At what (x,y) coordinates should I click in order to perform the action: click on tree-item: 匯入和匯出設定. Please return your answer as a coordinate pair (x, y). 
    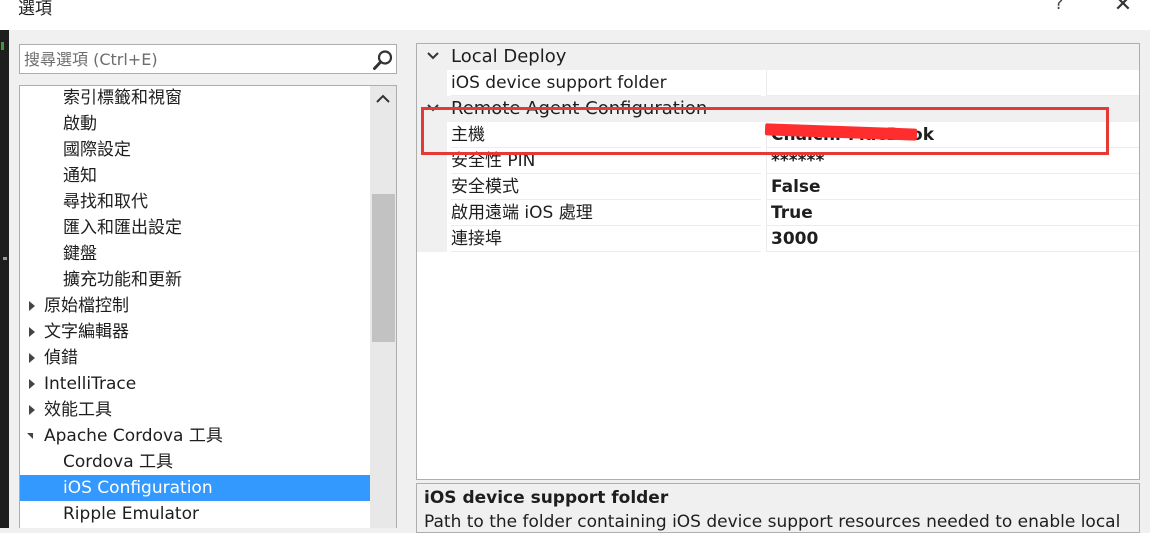
    Looking at the image, I should click on (195, 228).